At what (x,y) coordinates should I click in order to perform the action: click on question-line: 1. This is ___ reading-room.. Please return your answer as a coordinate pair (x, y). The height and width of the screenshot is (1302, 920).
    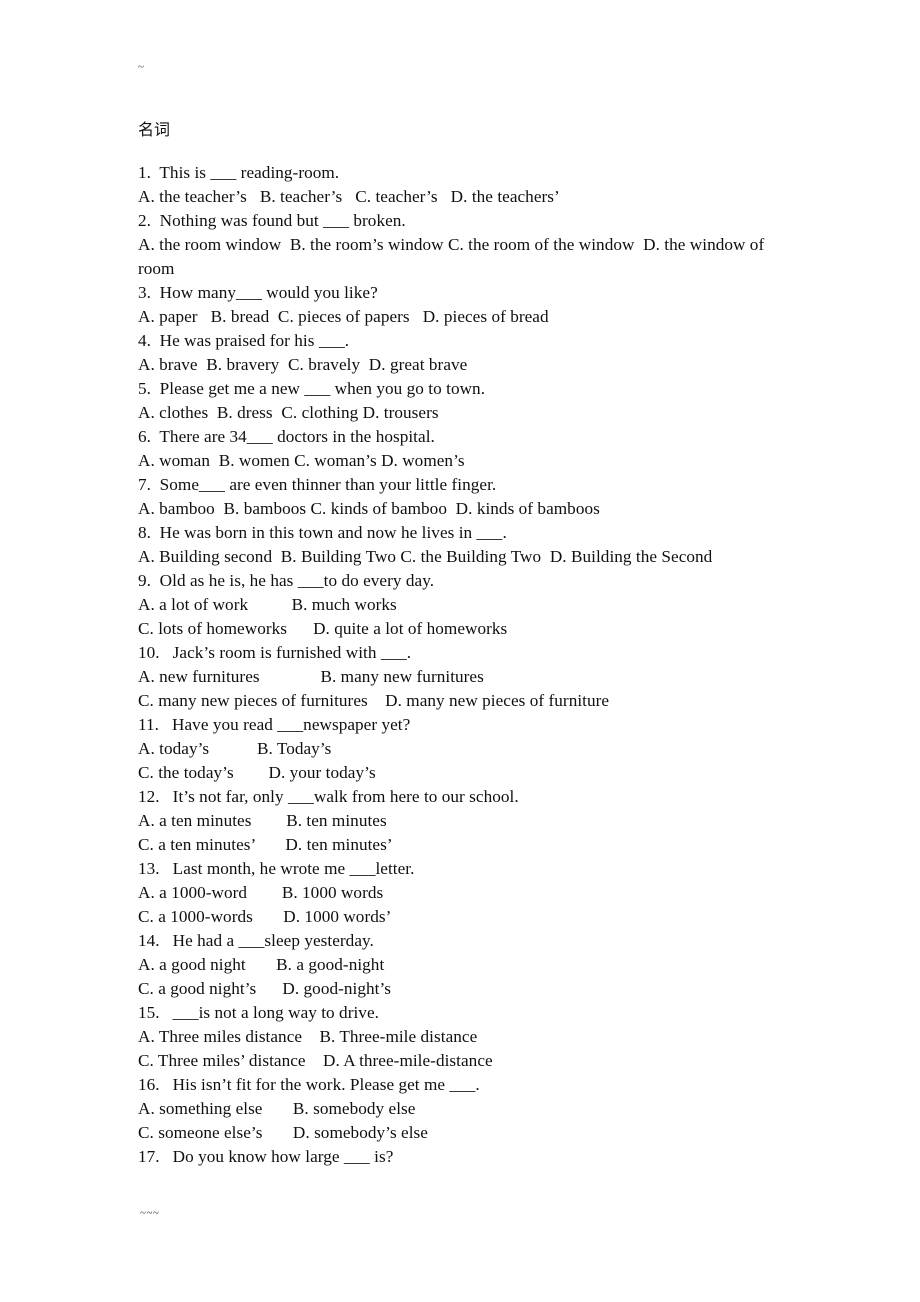
    Looking at the image, I should click on (239, 172).